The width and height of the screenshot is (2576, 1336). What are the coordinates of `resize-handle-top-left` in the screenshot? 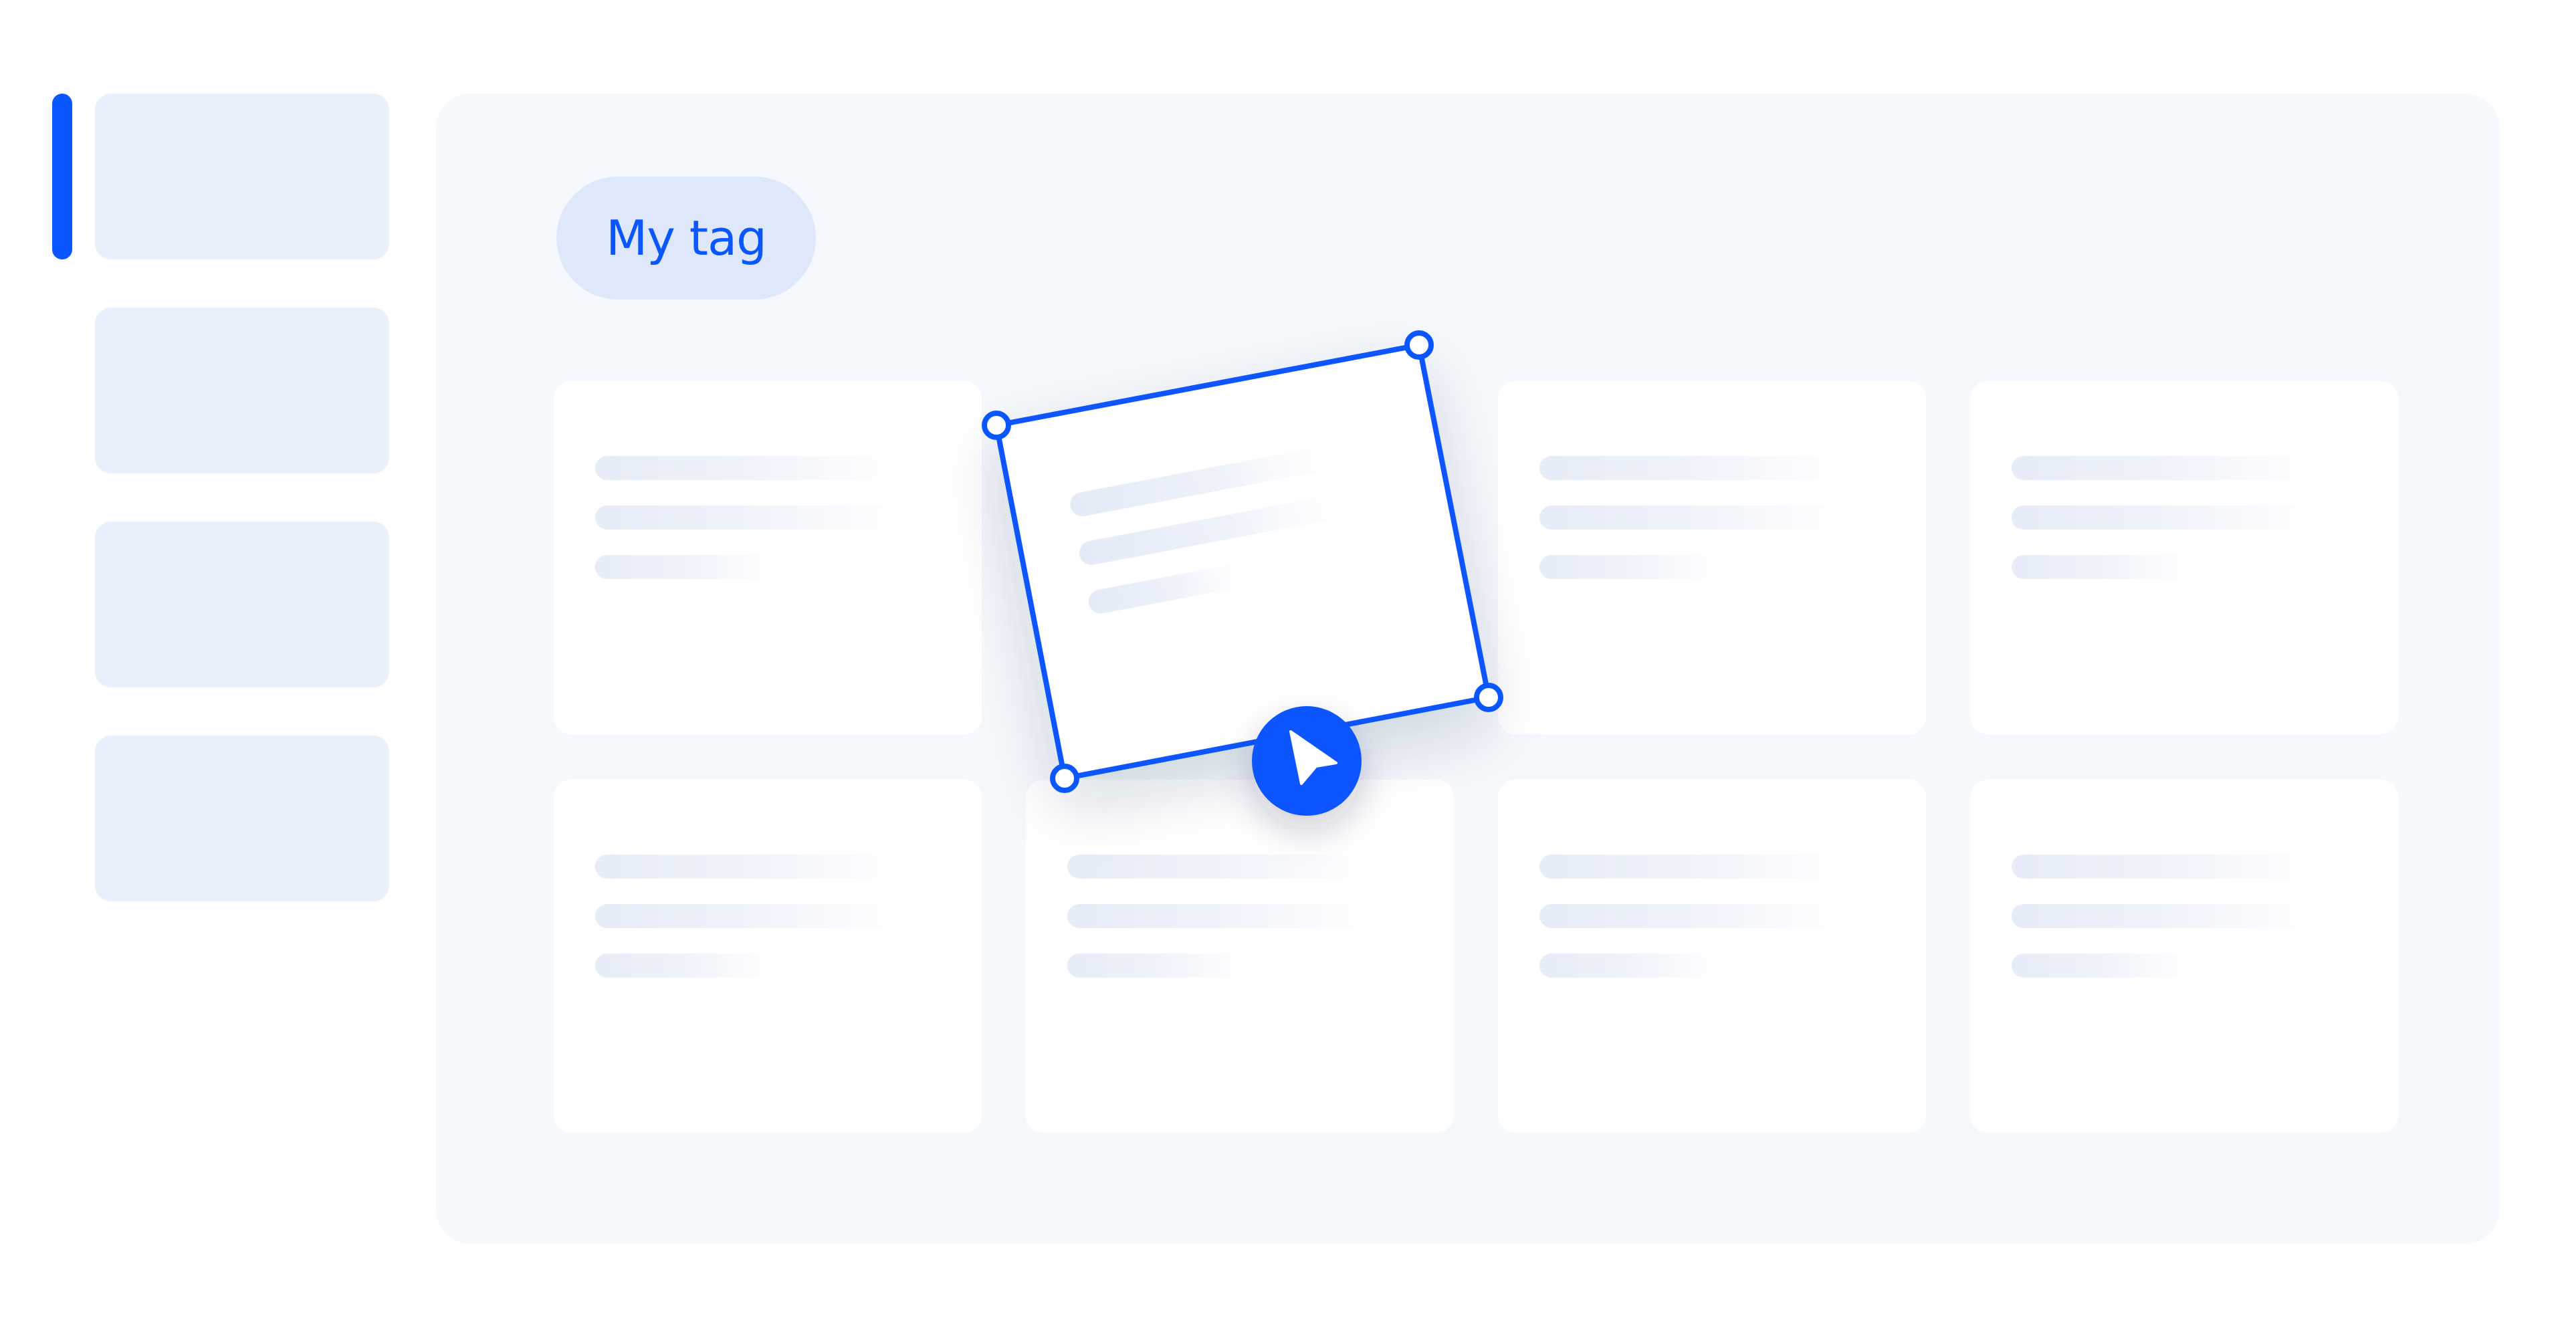 It's located at (997, 425).